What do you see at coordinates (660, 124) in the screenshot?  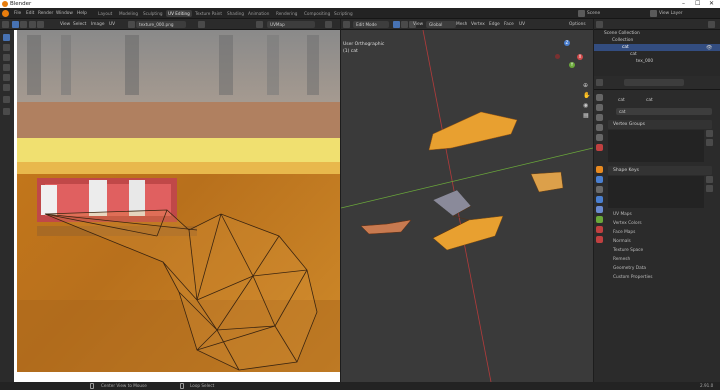 I see `vertex-groups-panel-header: Vertex Groups` at bounding box center [660, 124].